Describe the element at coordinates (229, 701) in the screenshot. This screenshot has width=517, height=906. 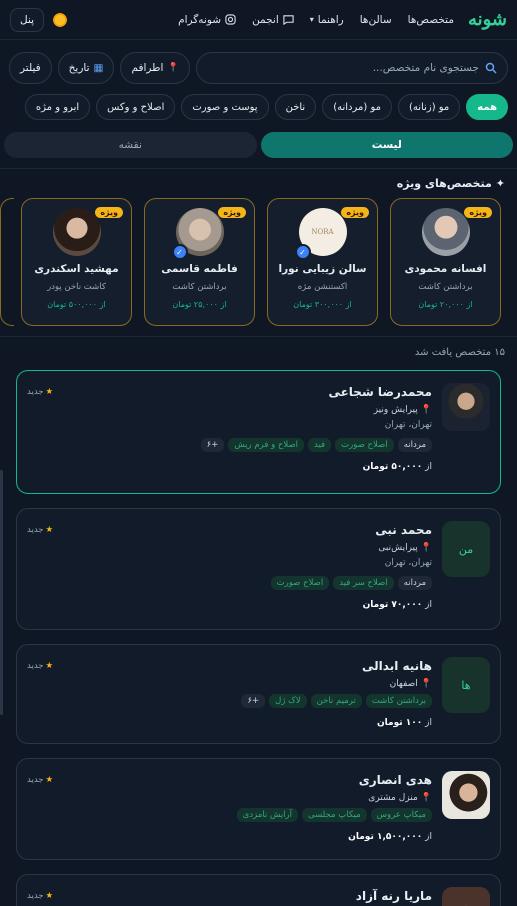
I see `tag-list: برداشتن کاشت ترمیم ناخن لاک ژل +۶` at that location.